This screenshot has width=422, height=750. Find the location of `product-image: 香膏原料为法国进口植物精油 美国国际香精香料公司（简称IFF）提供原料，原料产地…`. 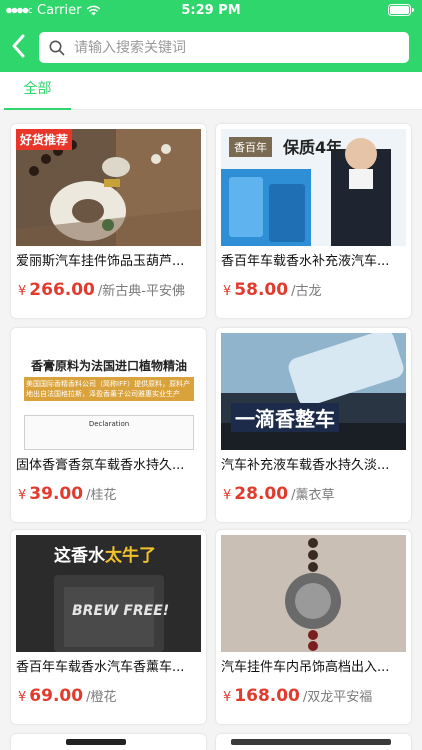

product-image: 香膏原料为法国进口植物精油 美国国际香精香料公司（简称IFF）提供原料，原料产地… is located at coordinates (108, 391).